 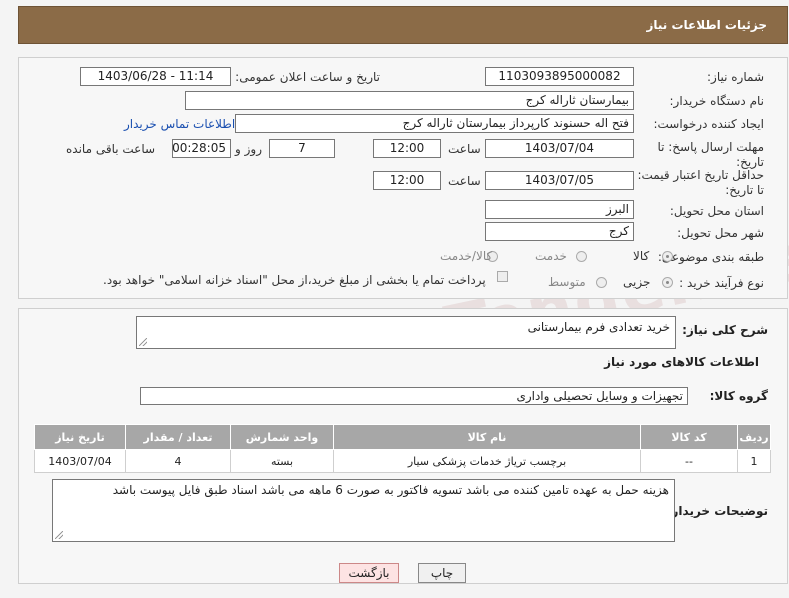 I want to click on purchase-radio-medium, so click(x=601, y=282).